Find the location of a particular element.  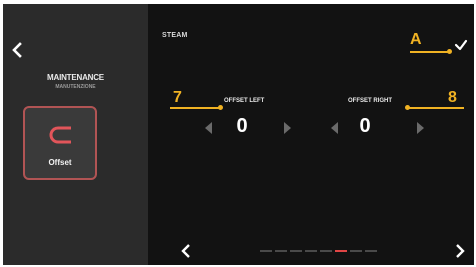

callout-a-line is located at coordinates (430, 52).